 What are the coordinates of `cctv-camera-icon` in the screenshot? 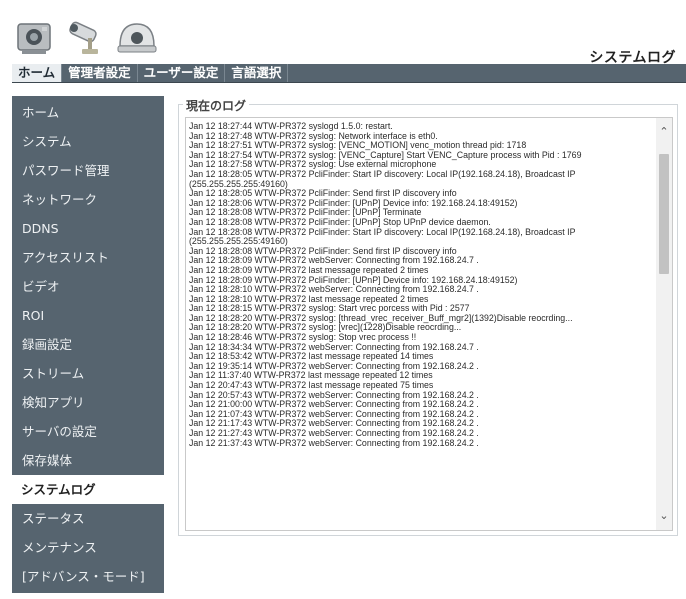 It's located at (87, 37).